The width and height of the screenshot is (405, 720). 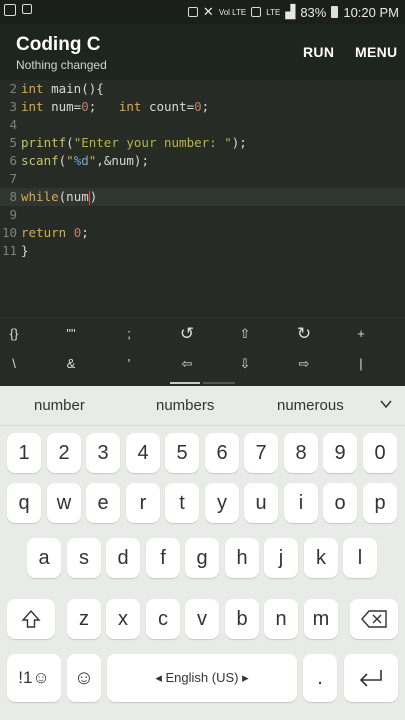 What do you see at coordinates (371, 12) in the screenshot?
I see `clock: 10:20 PM` at bounding box center [371, 12].